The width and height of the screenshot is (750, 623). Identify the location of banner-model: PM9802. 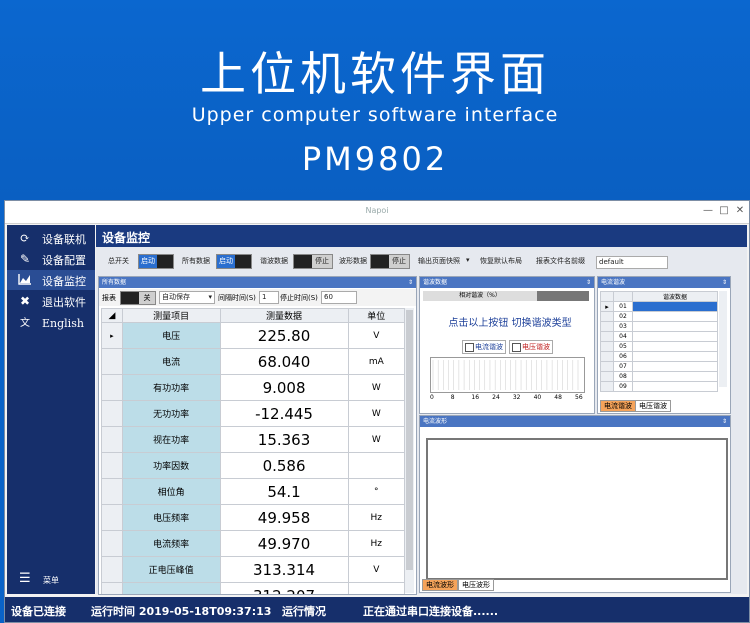
(375, 159).